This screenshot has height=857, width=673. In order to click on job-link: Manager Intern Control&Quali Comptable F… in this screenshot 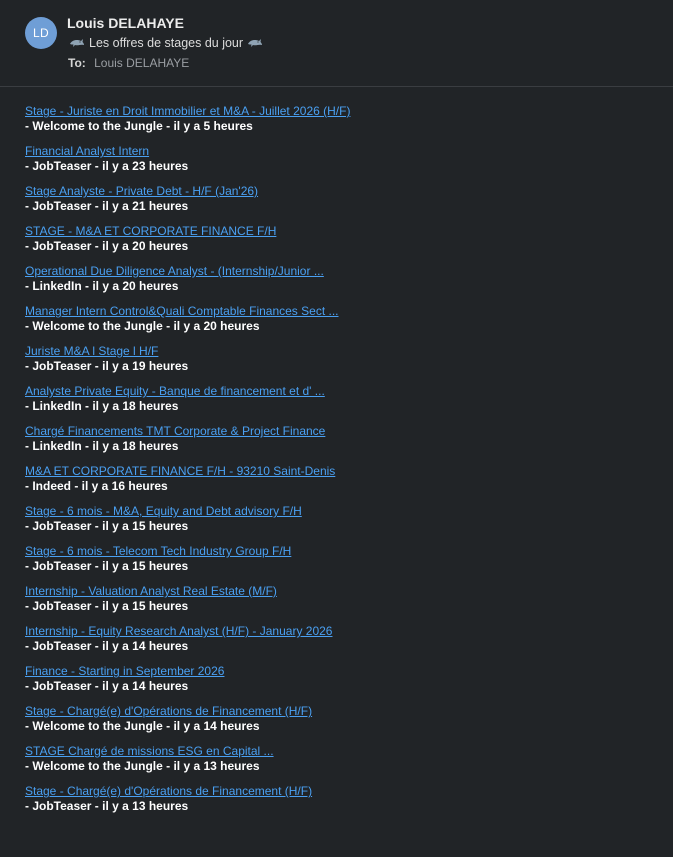, I will do `click(345, 311)`.